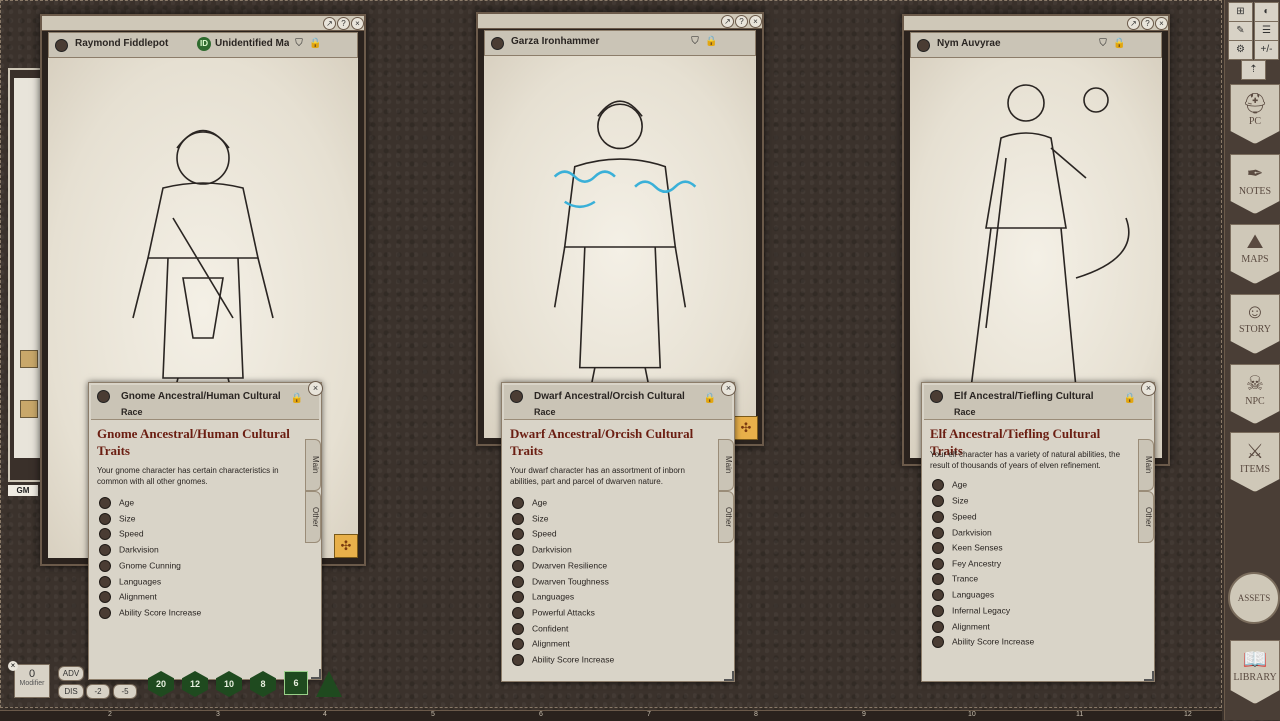  Describe the element at coordinates (1240, 50) in the screenshot. I see `settings-icon: ⚙` at that location.